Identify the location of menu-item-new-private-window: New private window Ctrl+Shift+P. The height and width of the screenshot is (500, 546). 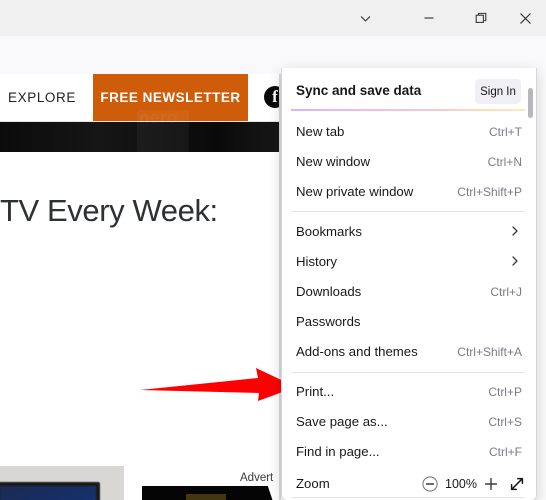
(409, 193).